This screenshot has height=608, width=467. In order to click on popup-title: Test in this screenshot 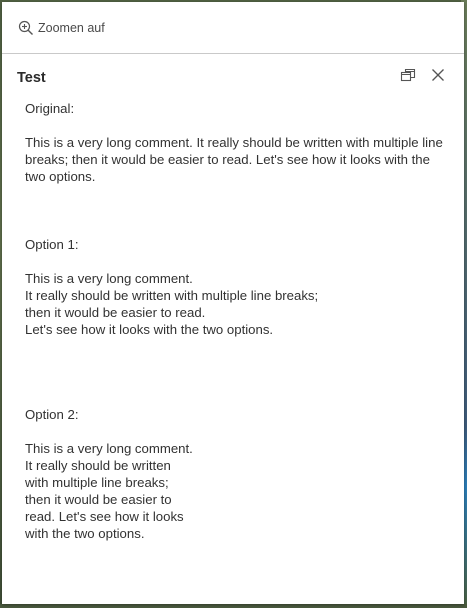, I will do `click(31, 78)`.